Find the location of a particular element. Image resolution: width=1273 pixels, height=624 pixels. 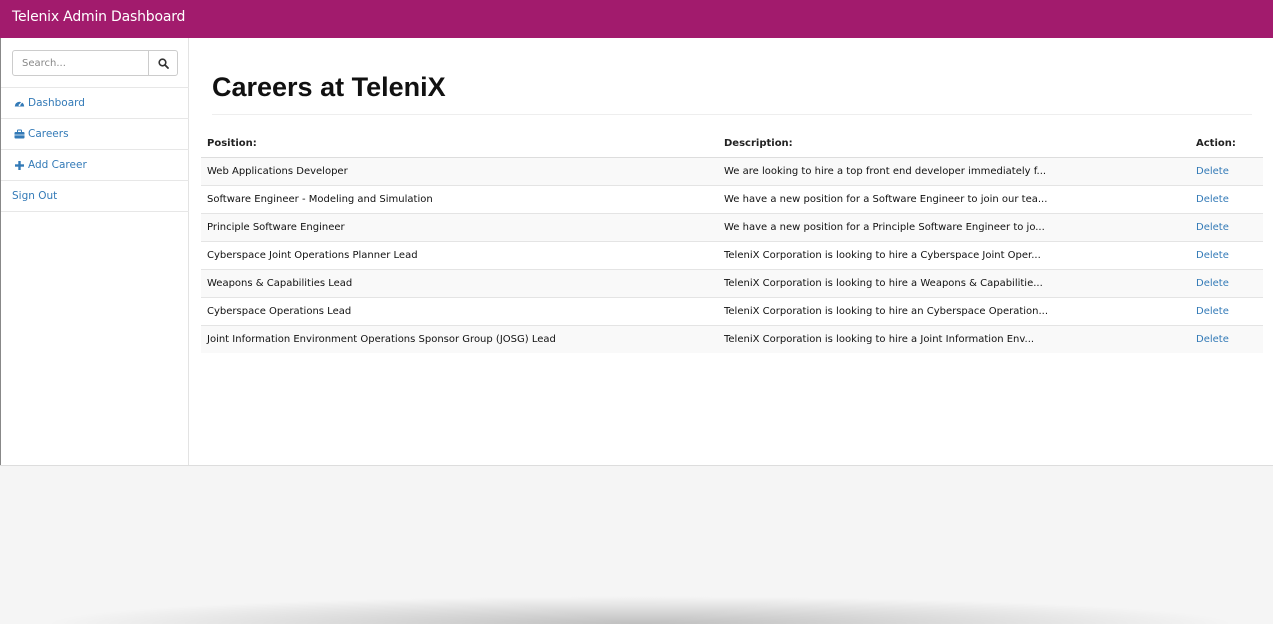

brand-title: Telenix Admin Dashboard is located at coordinates (98, 17).